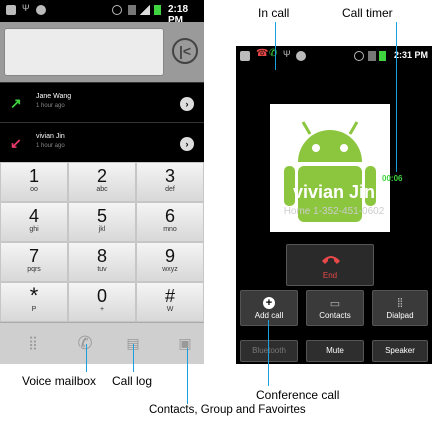  What do you see at coordinates (84, 52) in the screenshot?
I see `dial-number-field` at bounding box center [84, 52].